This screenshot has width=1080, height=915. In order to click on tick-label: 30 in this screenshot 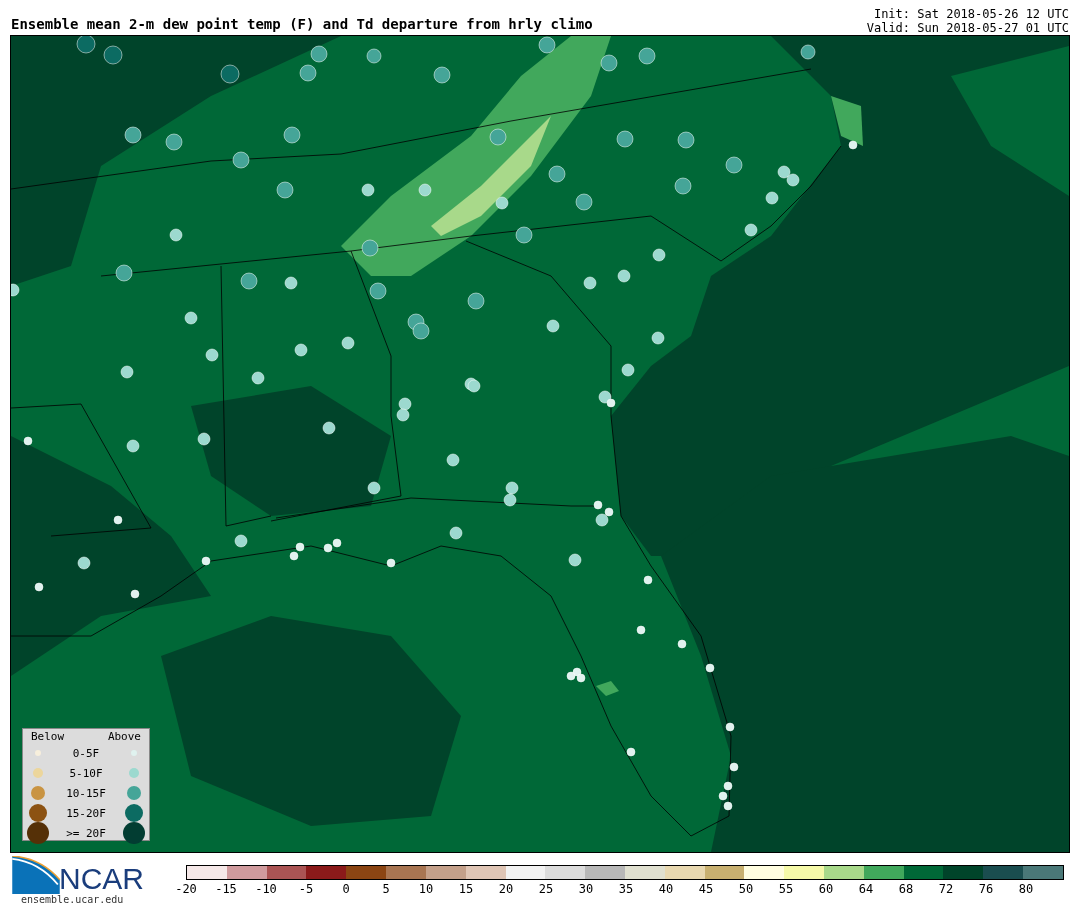, I will do `click(586, 889)`.